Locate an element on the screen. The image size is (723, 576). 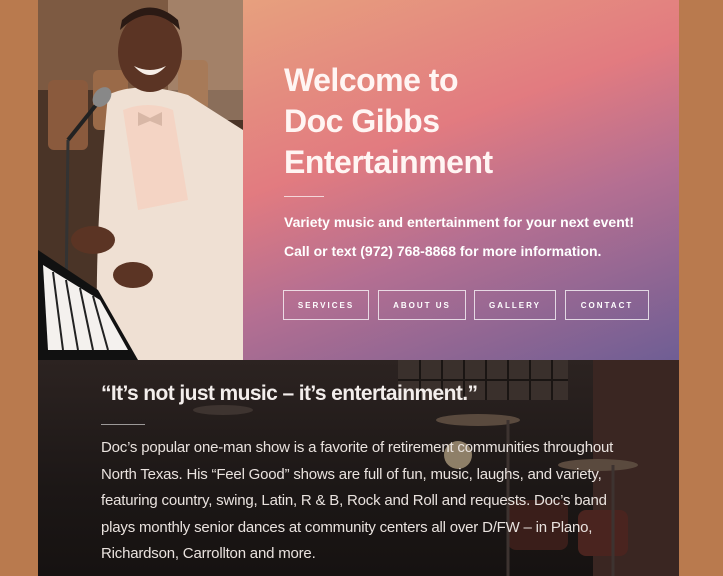
contact-button: CONTACT is located at coordinates (607, 305).